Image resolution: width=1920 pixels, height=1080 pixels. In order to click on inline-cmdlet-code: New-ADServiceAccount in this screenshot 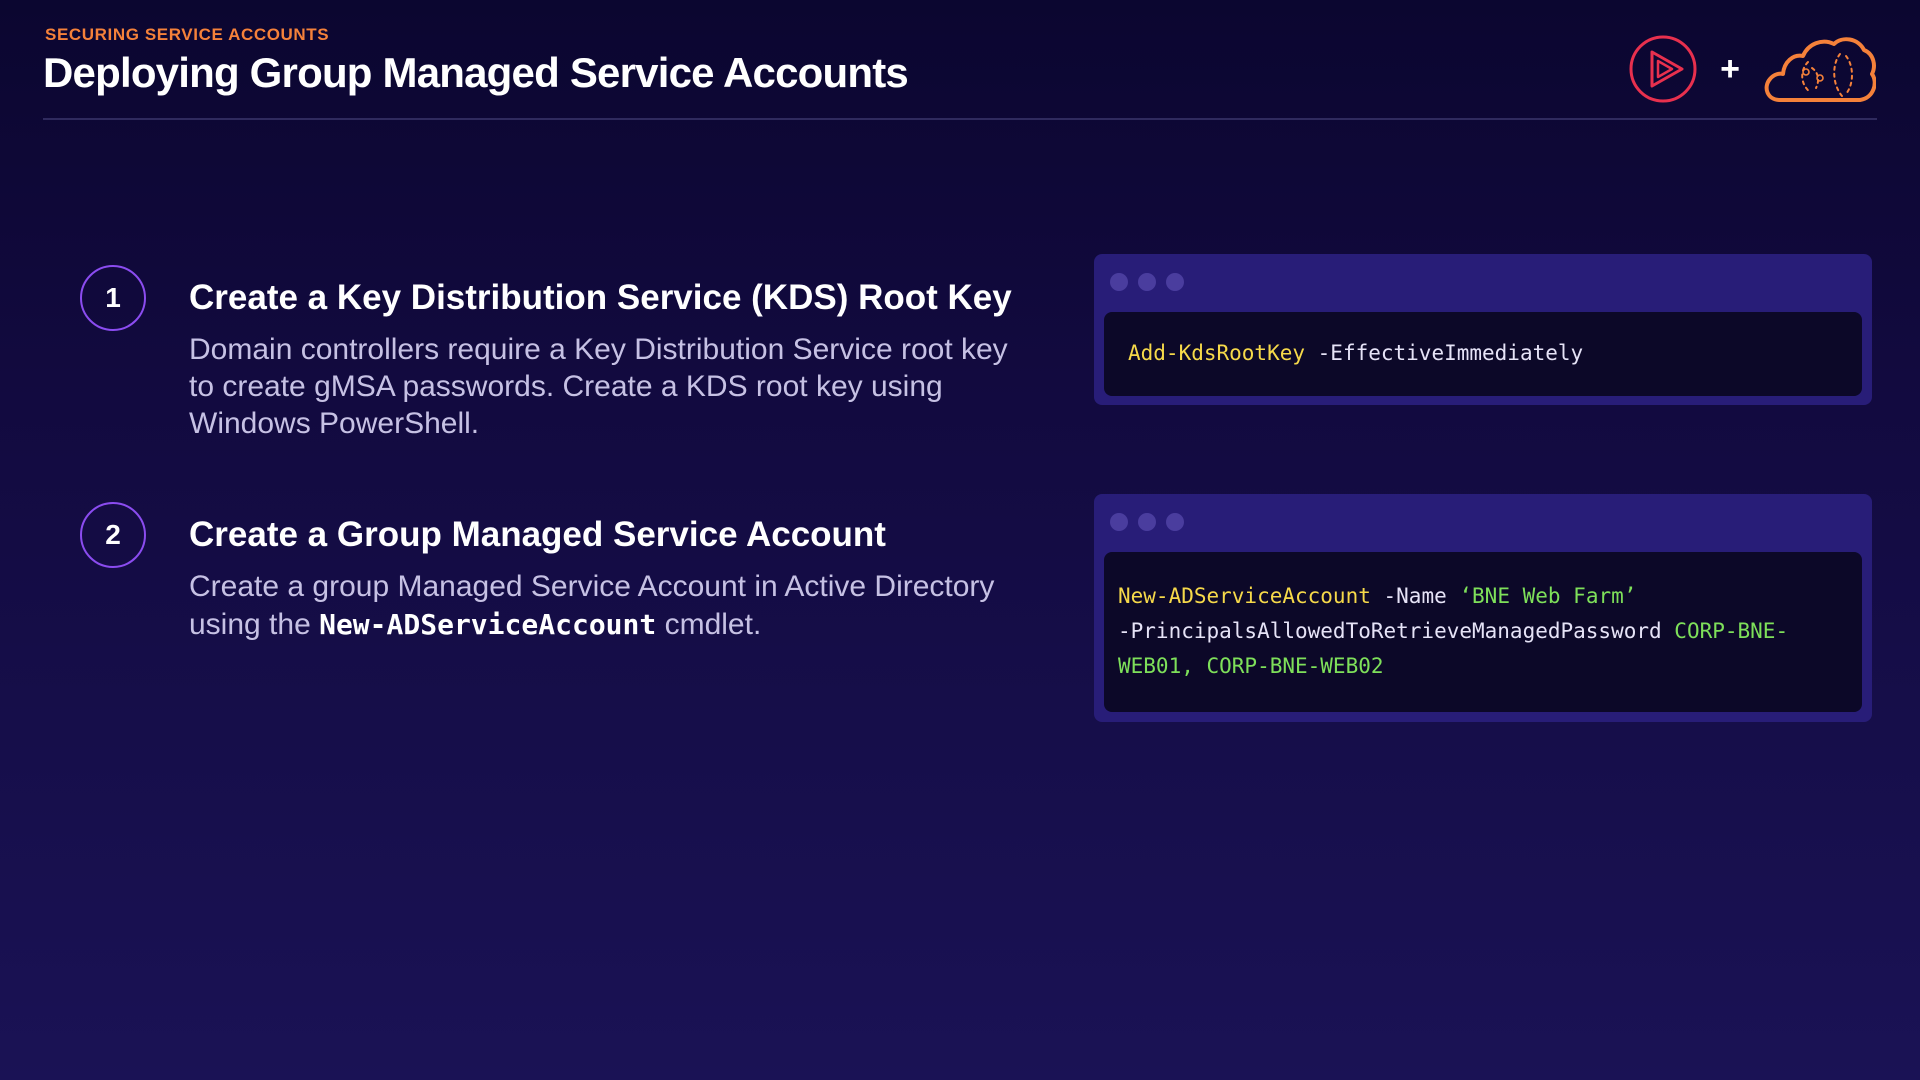, I will do `click(488, 624)`.